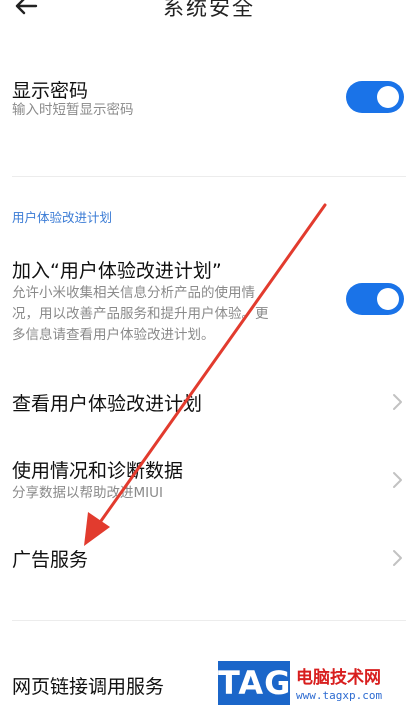 The width and height of the screenshot is (418, 709). I want to click on watermark-url: www.tagxp.com, so click(339, 695).